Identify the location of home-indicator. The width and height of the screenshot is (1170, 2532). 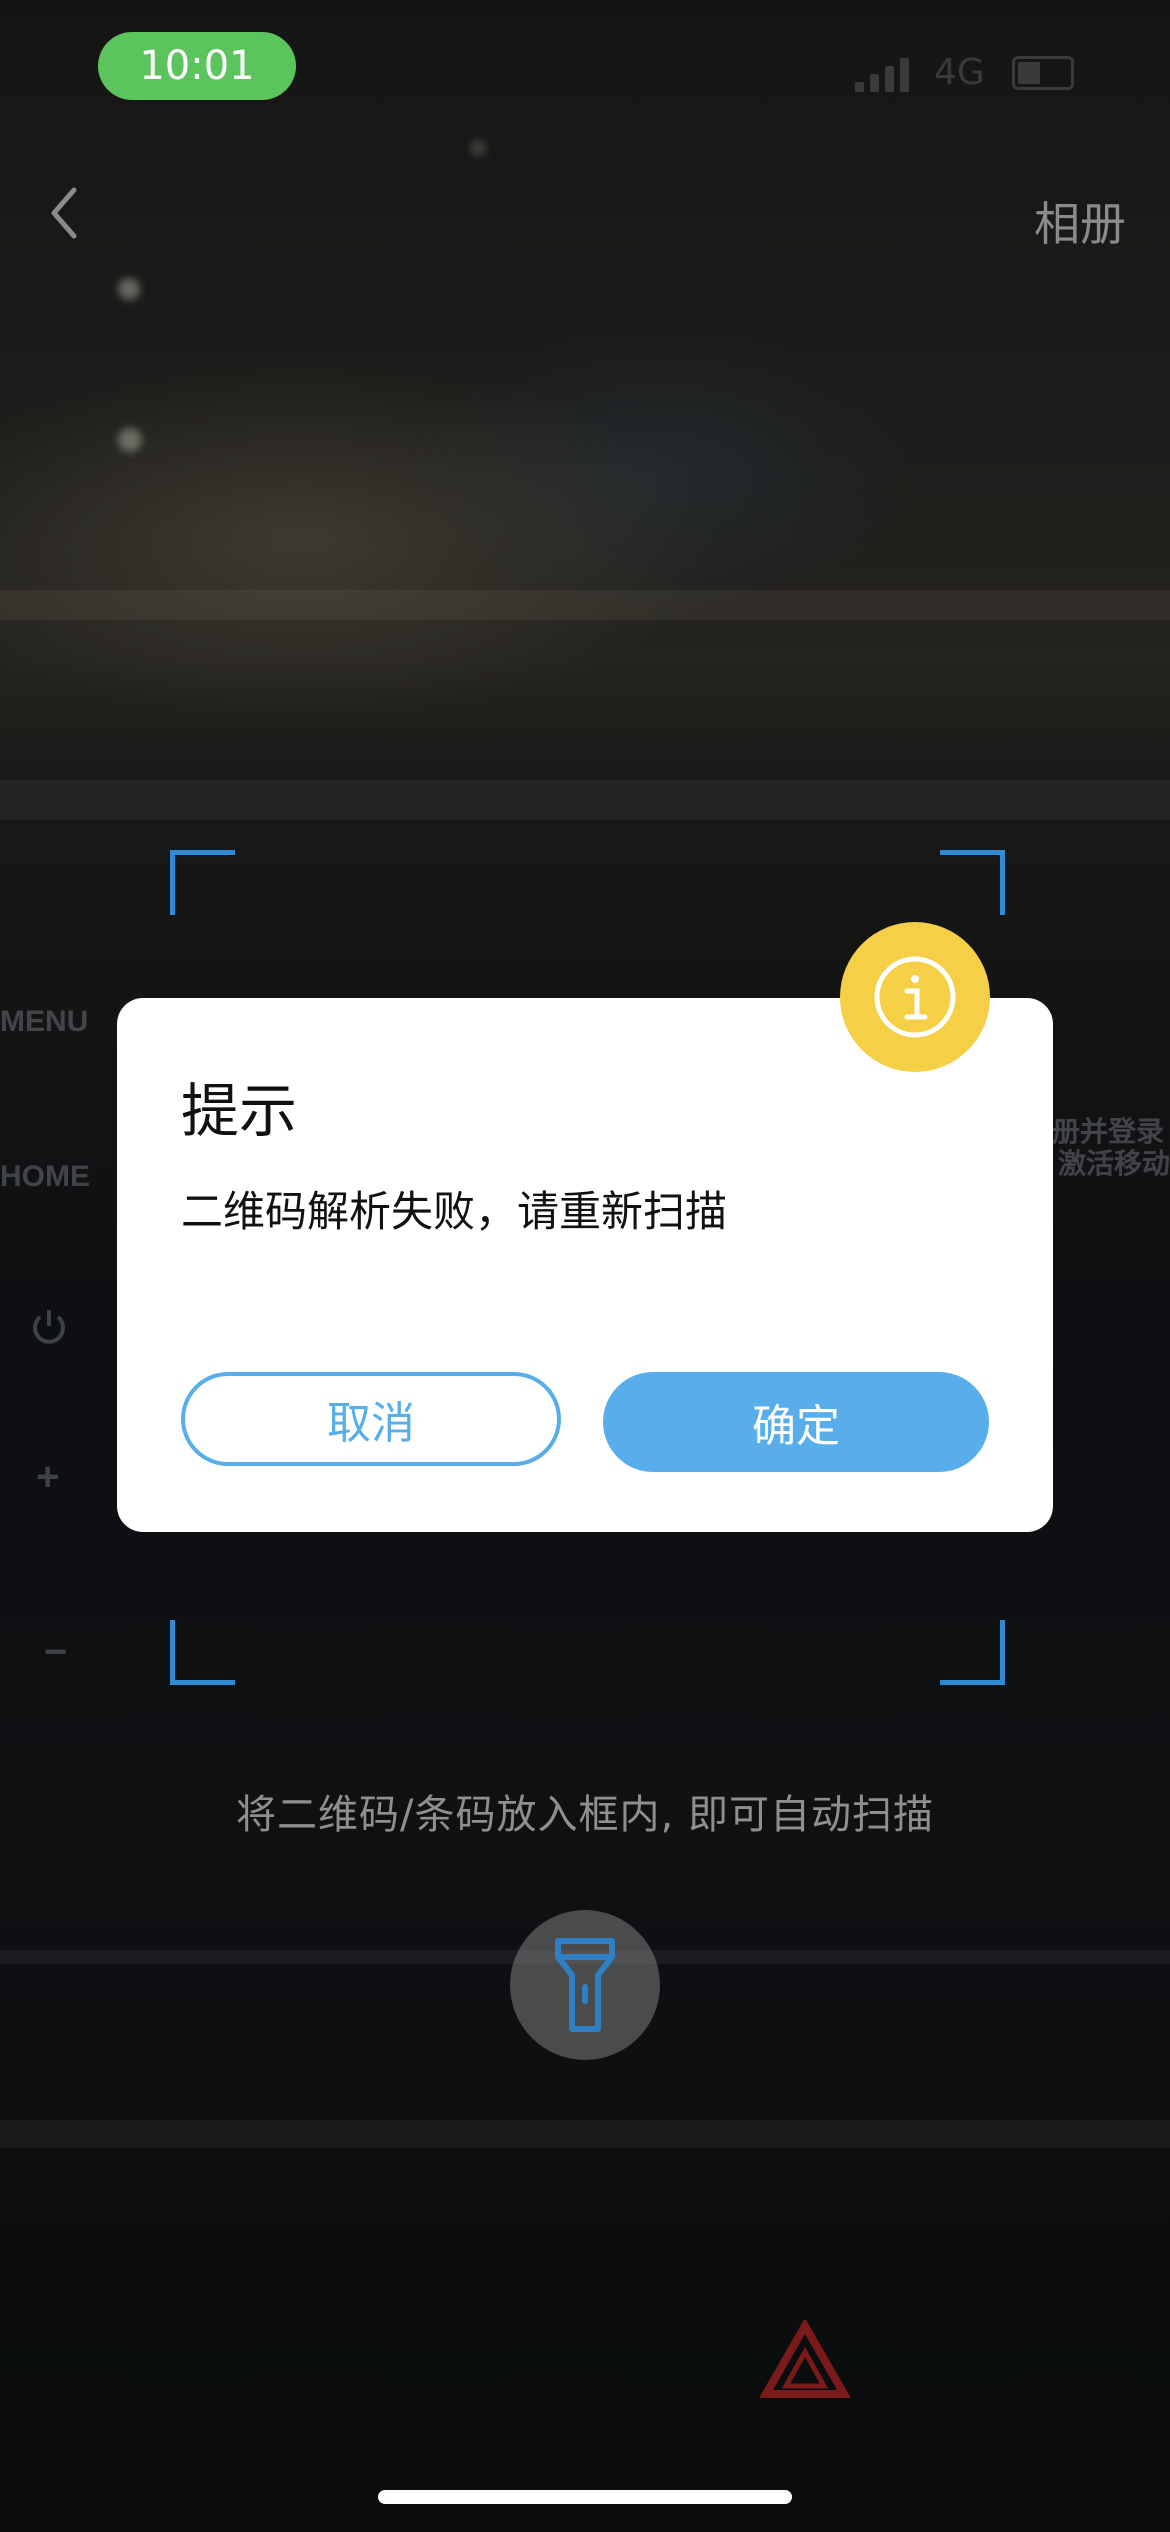
(585, 2497).